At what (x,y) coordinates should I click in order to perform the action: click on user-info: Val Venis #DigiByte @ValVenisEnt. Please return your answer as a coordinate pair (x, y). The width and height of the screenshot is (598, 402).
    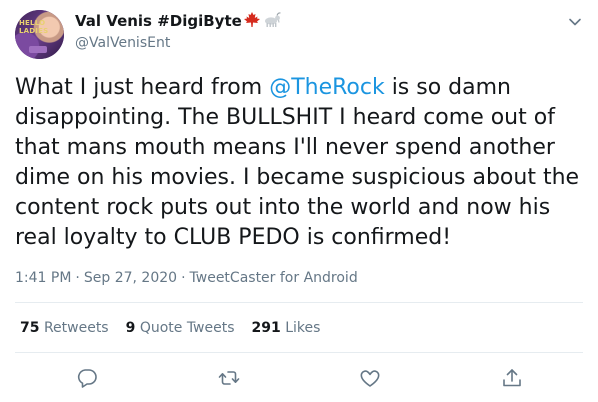
    Looking at the image, I should click on (178, 32).